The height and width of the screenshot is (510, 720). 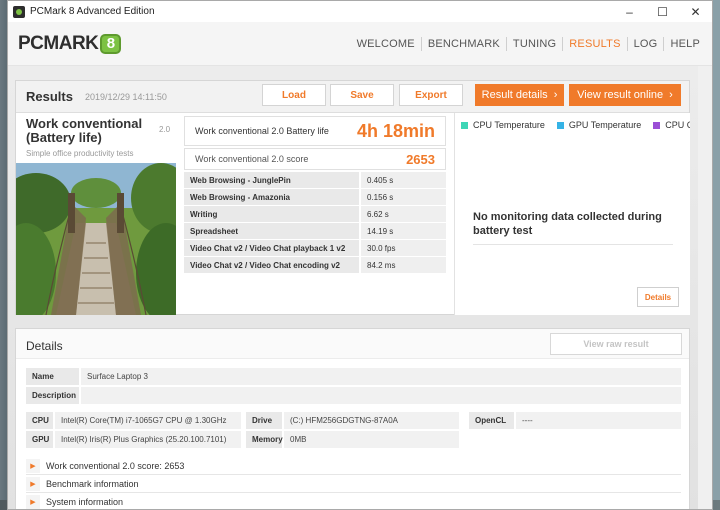 What do you see at coordinates (353, 501) in the screenshot?
I see `expandable-system-information: ▶ System information` at bounding box center [353, 501].